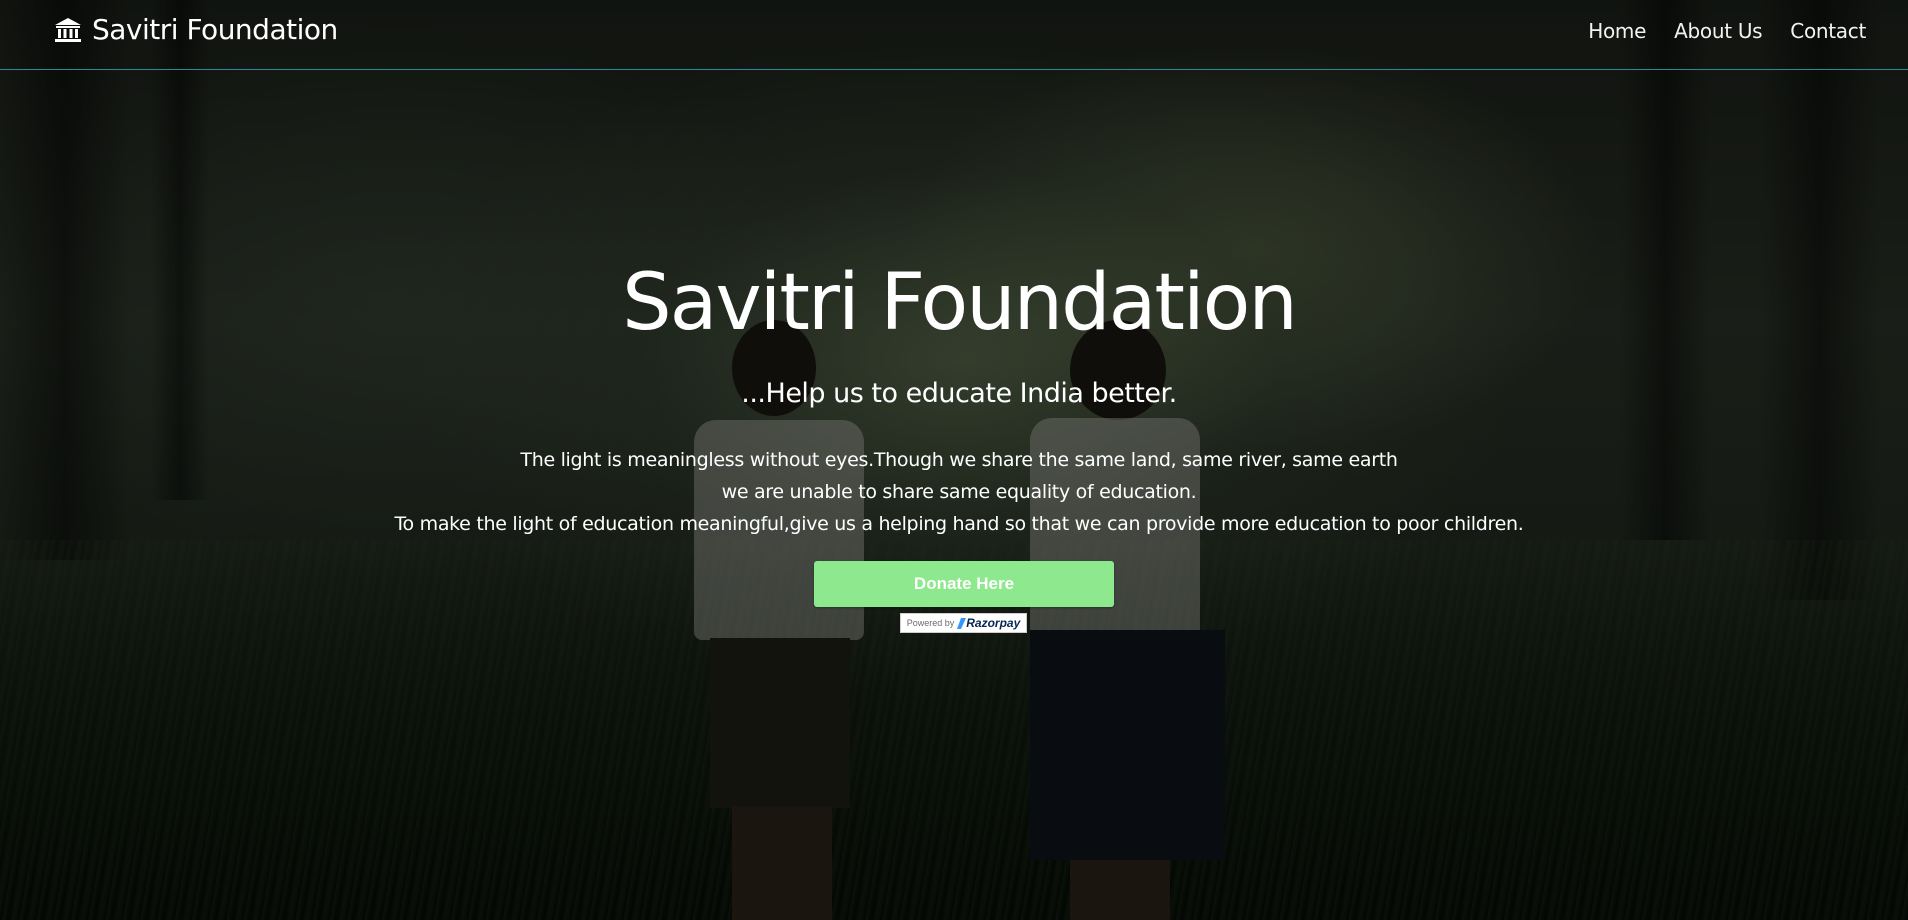  I want to click on razorpay-logo: Razorpay, so click(988, 623).